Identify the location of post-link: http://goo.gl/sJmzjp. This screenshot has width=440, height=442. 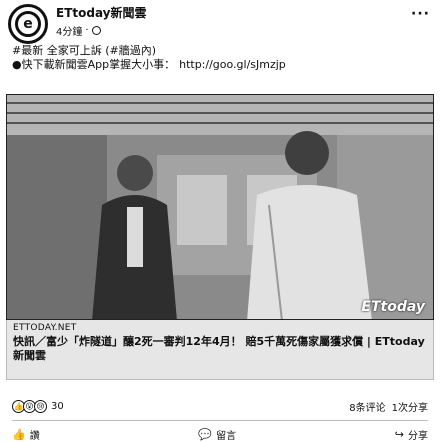
(232, 65).